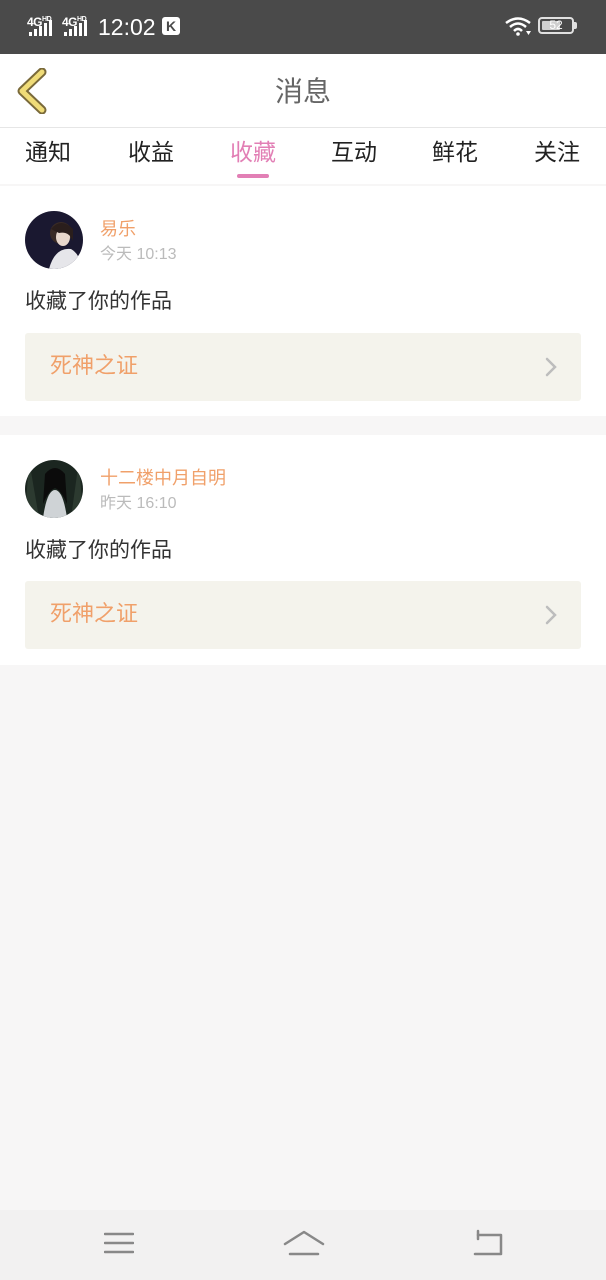 This screenshot has width=606, height=1280. Describe the element at coordinates (138, 503) in the screenshot. I see `message-time: 昨天 16:10` at that location.